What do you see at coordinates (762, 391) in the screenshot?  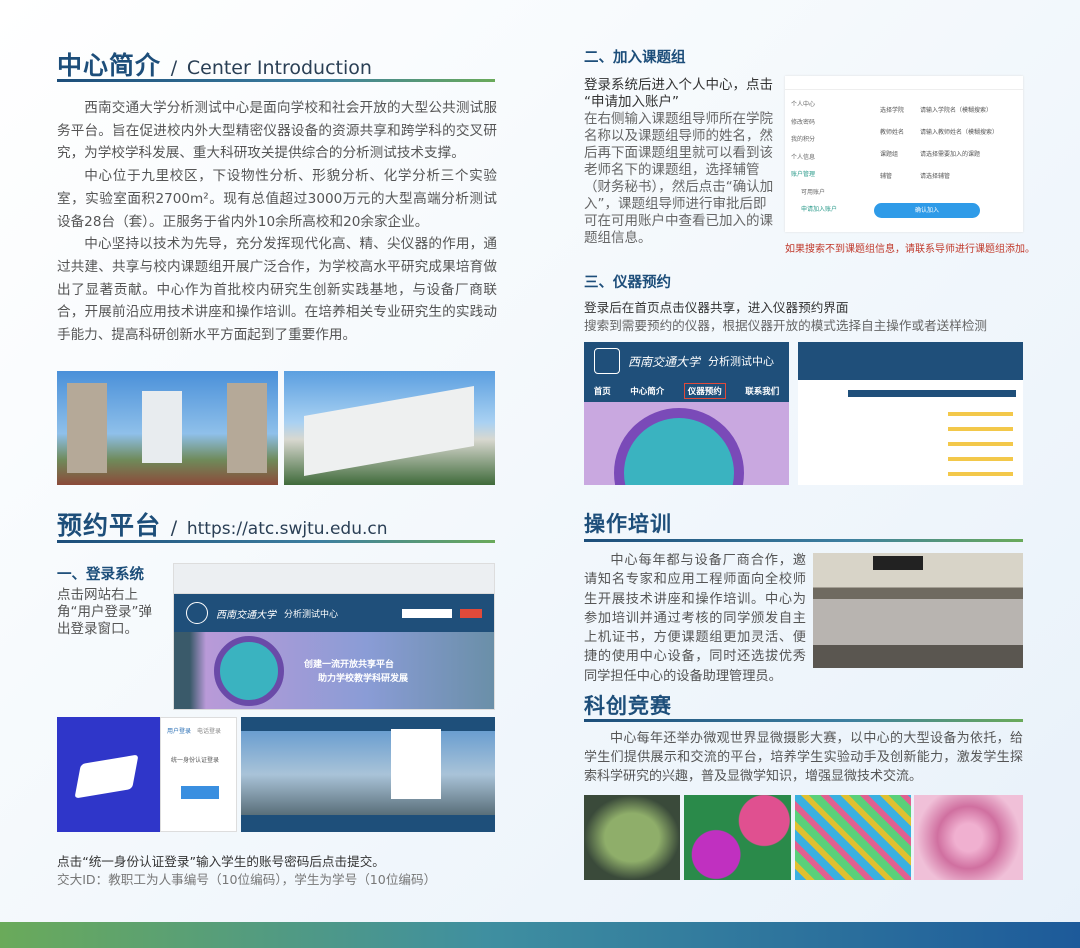 I see `nav-contact: 联系我们` at bounding box center [762, 391].